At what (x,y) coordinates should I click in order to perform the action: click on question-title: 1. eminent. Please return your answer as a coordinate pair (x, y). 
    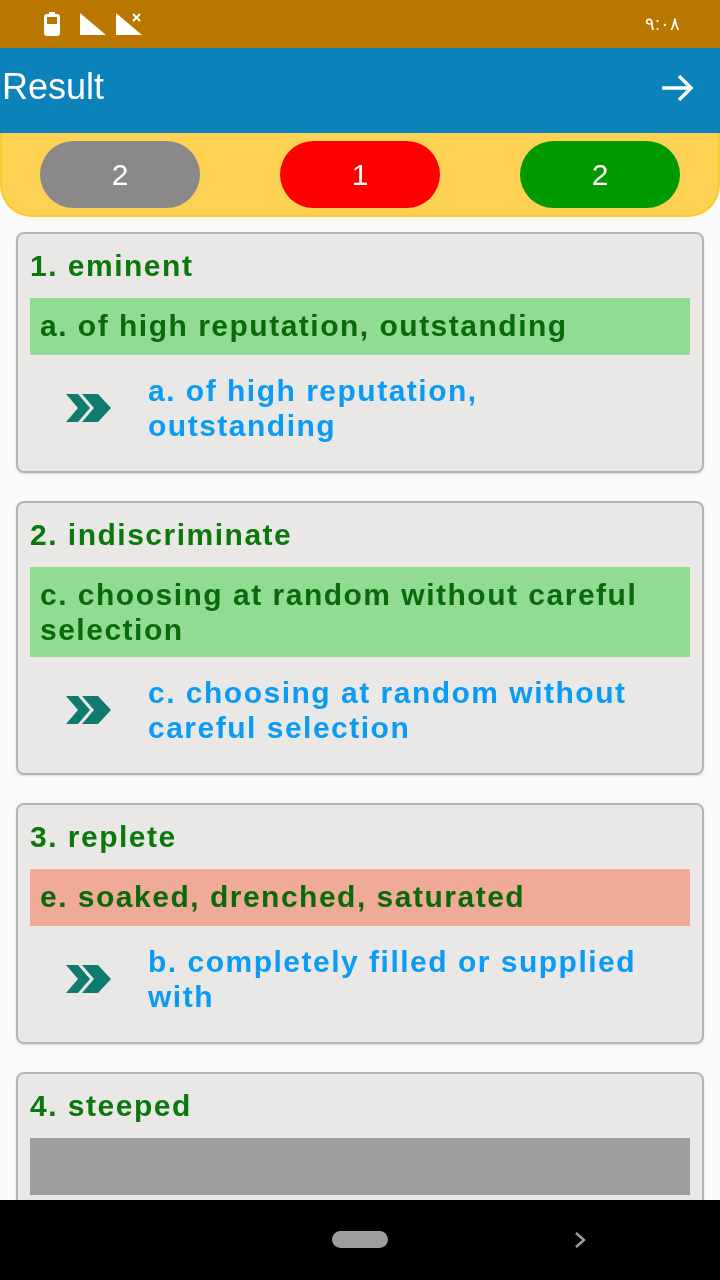
    Looking at the image, I should click on (112, 266).